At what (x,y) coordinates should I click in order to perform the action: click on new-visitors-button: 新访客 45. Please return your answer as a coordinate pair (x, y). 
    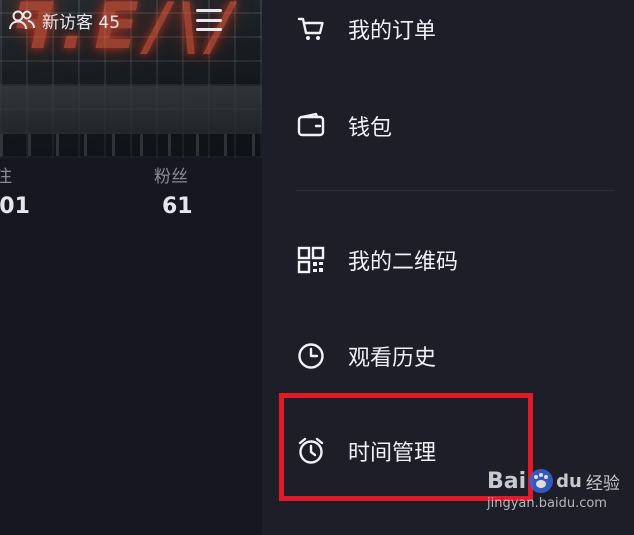
    Looking at the image, I should click on (64, 20).